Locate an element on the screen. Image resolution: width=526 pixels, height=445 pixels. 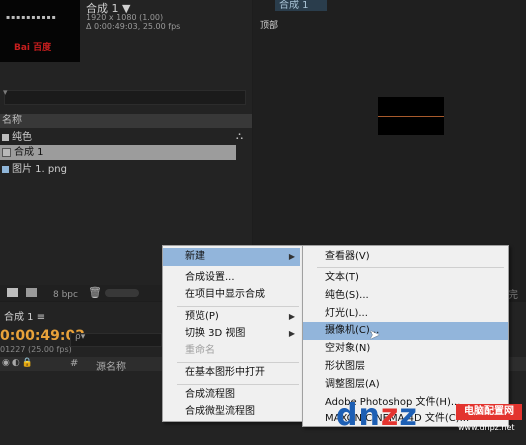
thumbnail-logo: Bai 百度 is located at coordinates (33, 48).